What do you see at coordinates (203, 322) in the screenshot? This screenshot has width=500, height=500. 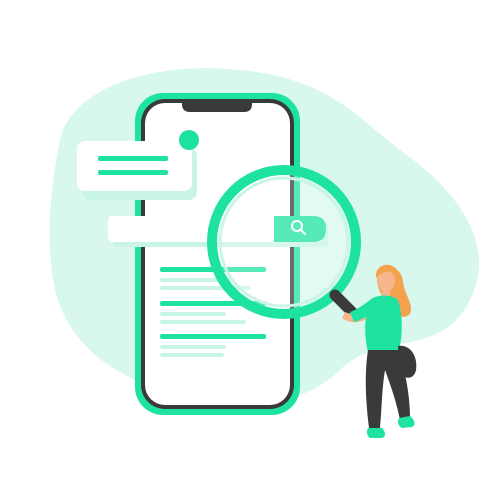 I see `result-text-2b` at bounding box center [203, 322].